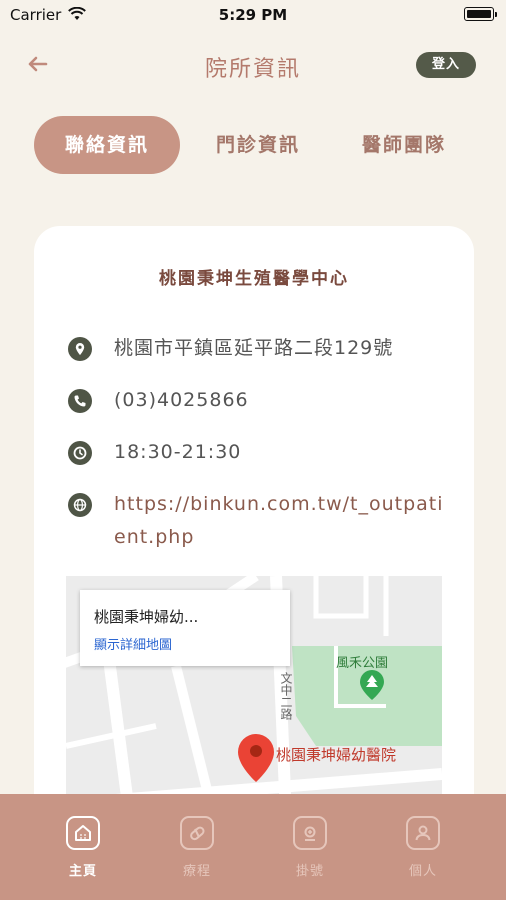 The height and width of the screenshot is (900, 506). What do you see at coordinates (336, 755) in the screenshot?
I see `map-pin-label: 桃園秉坤婦幼醫院` at bounding box center [336, 755].